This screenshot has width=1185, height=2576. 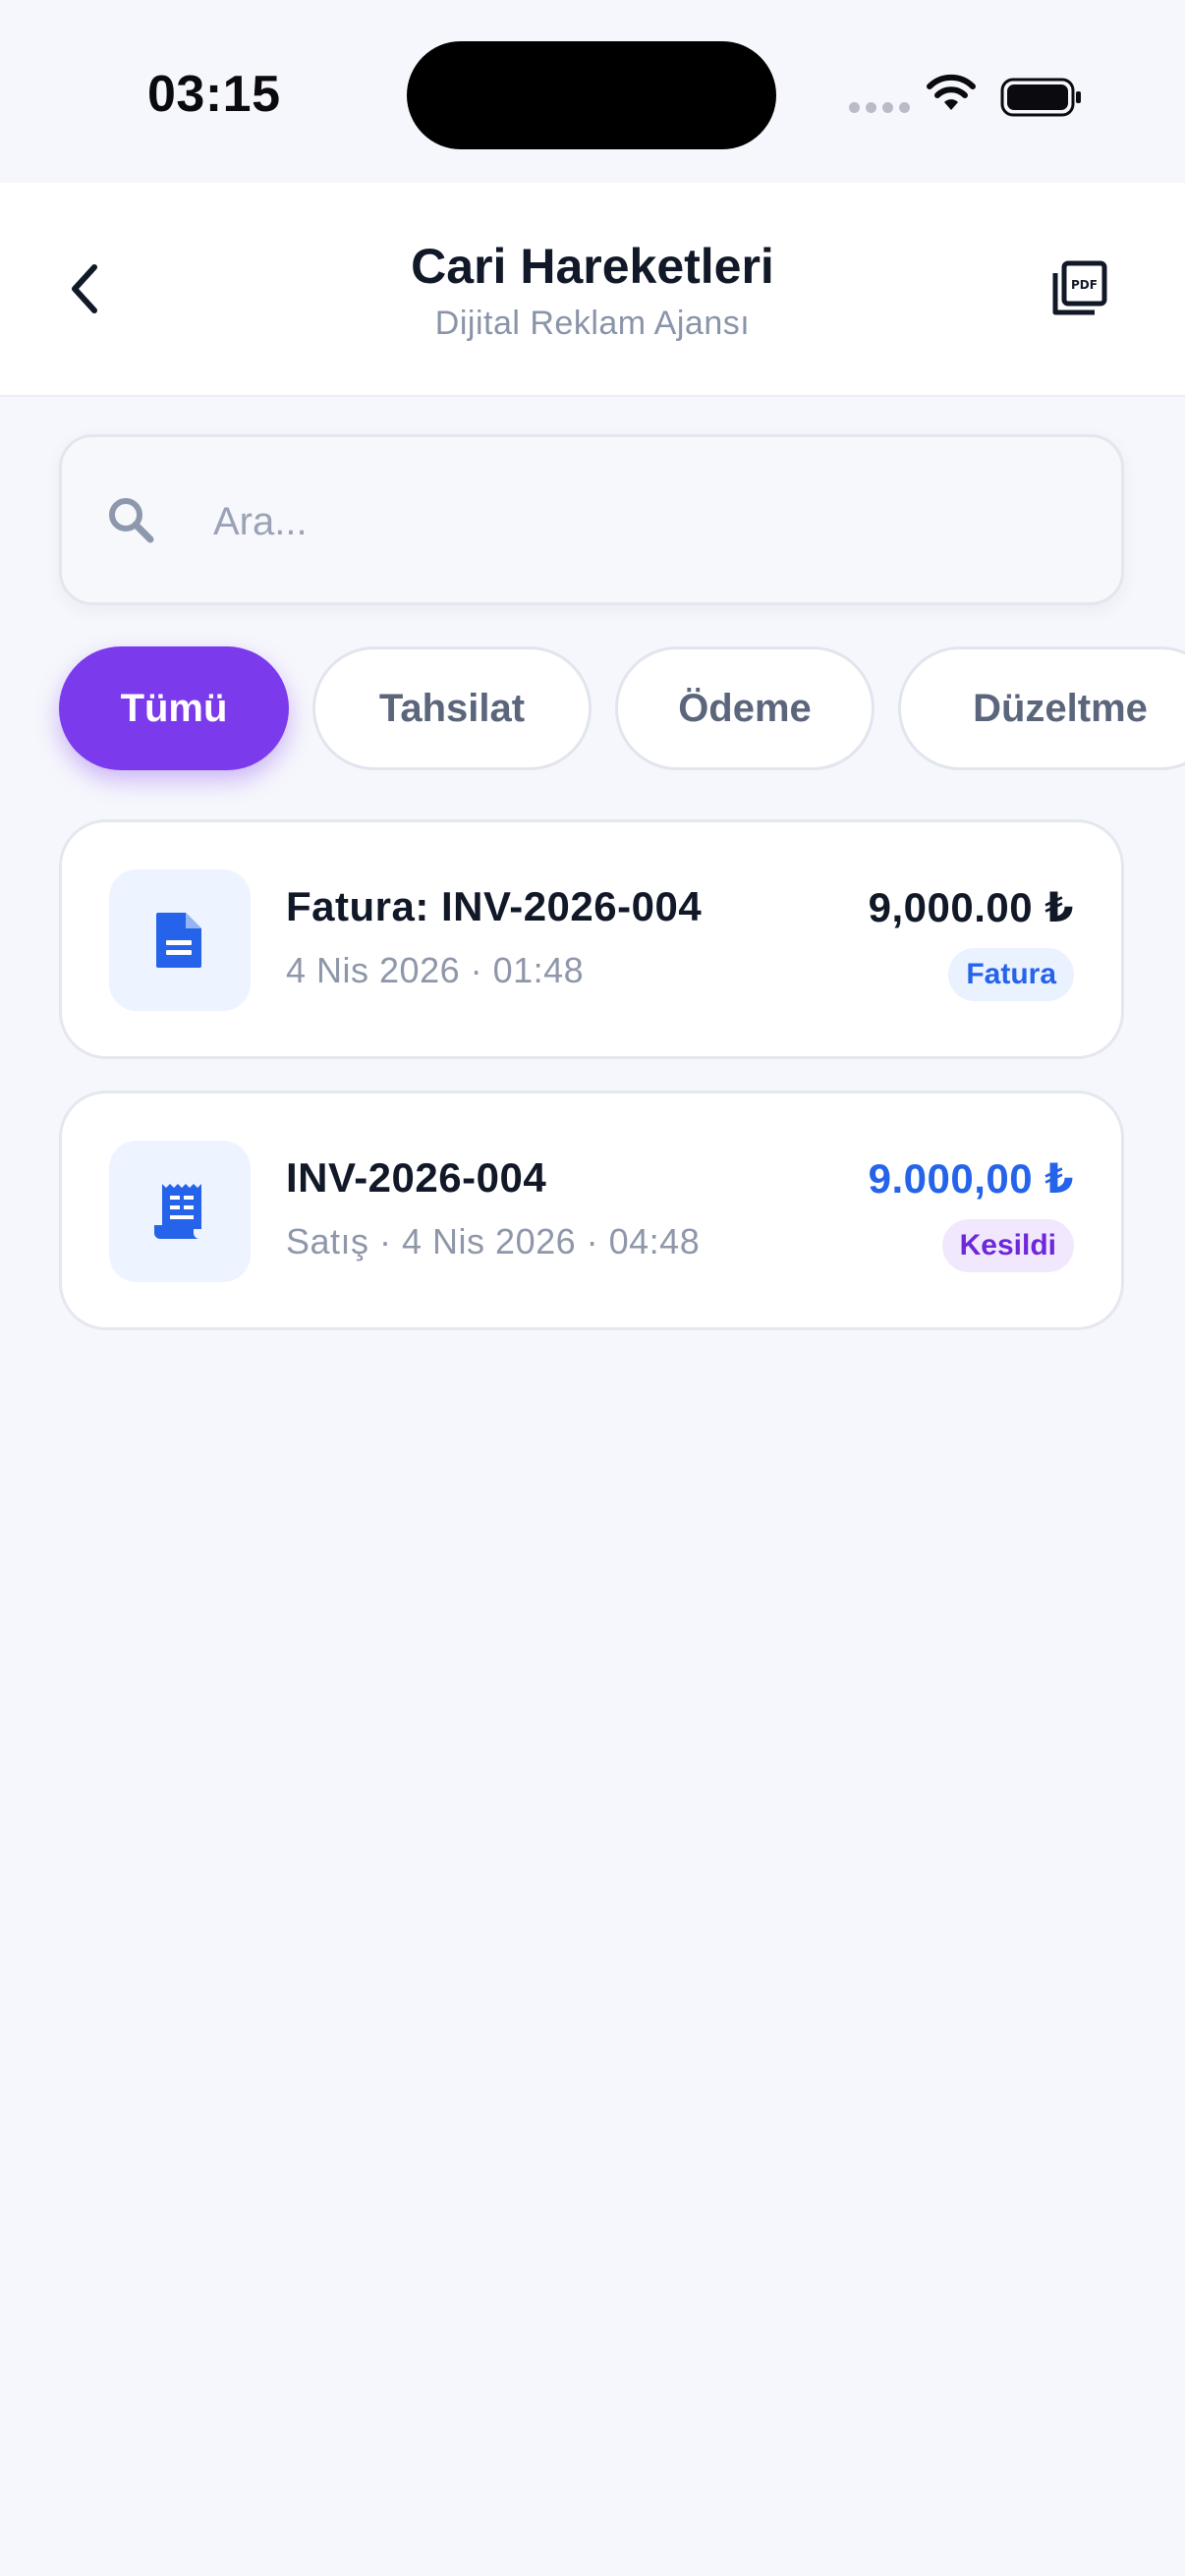 I want to click on filter-chip-odeme: Ödeme, so click(x=745, y=708).